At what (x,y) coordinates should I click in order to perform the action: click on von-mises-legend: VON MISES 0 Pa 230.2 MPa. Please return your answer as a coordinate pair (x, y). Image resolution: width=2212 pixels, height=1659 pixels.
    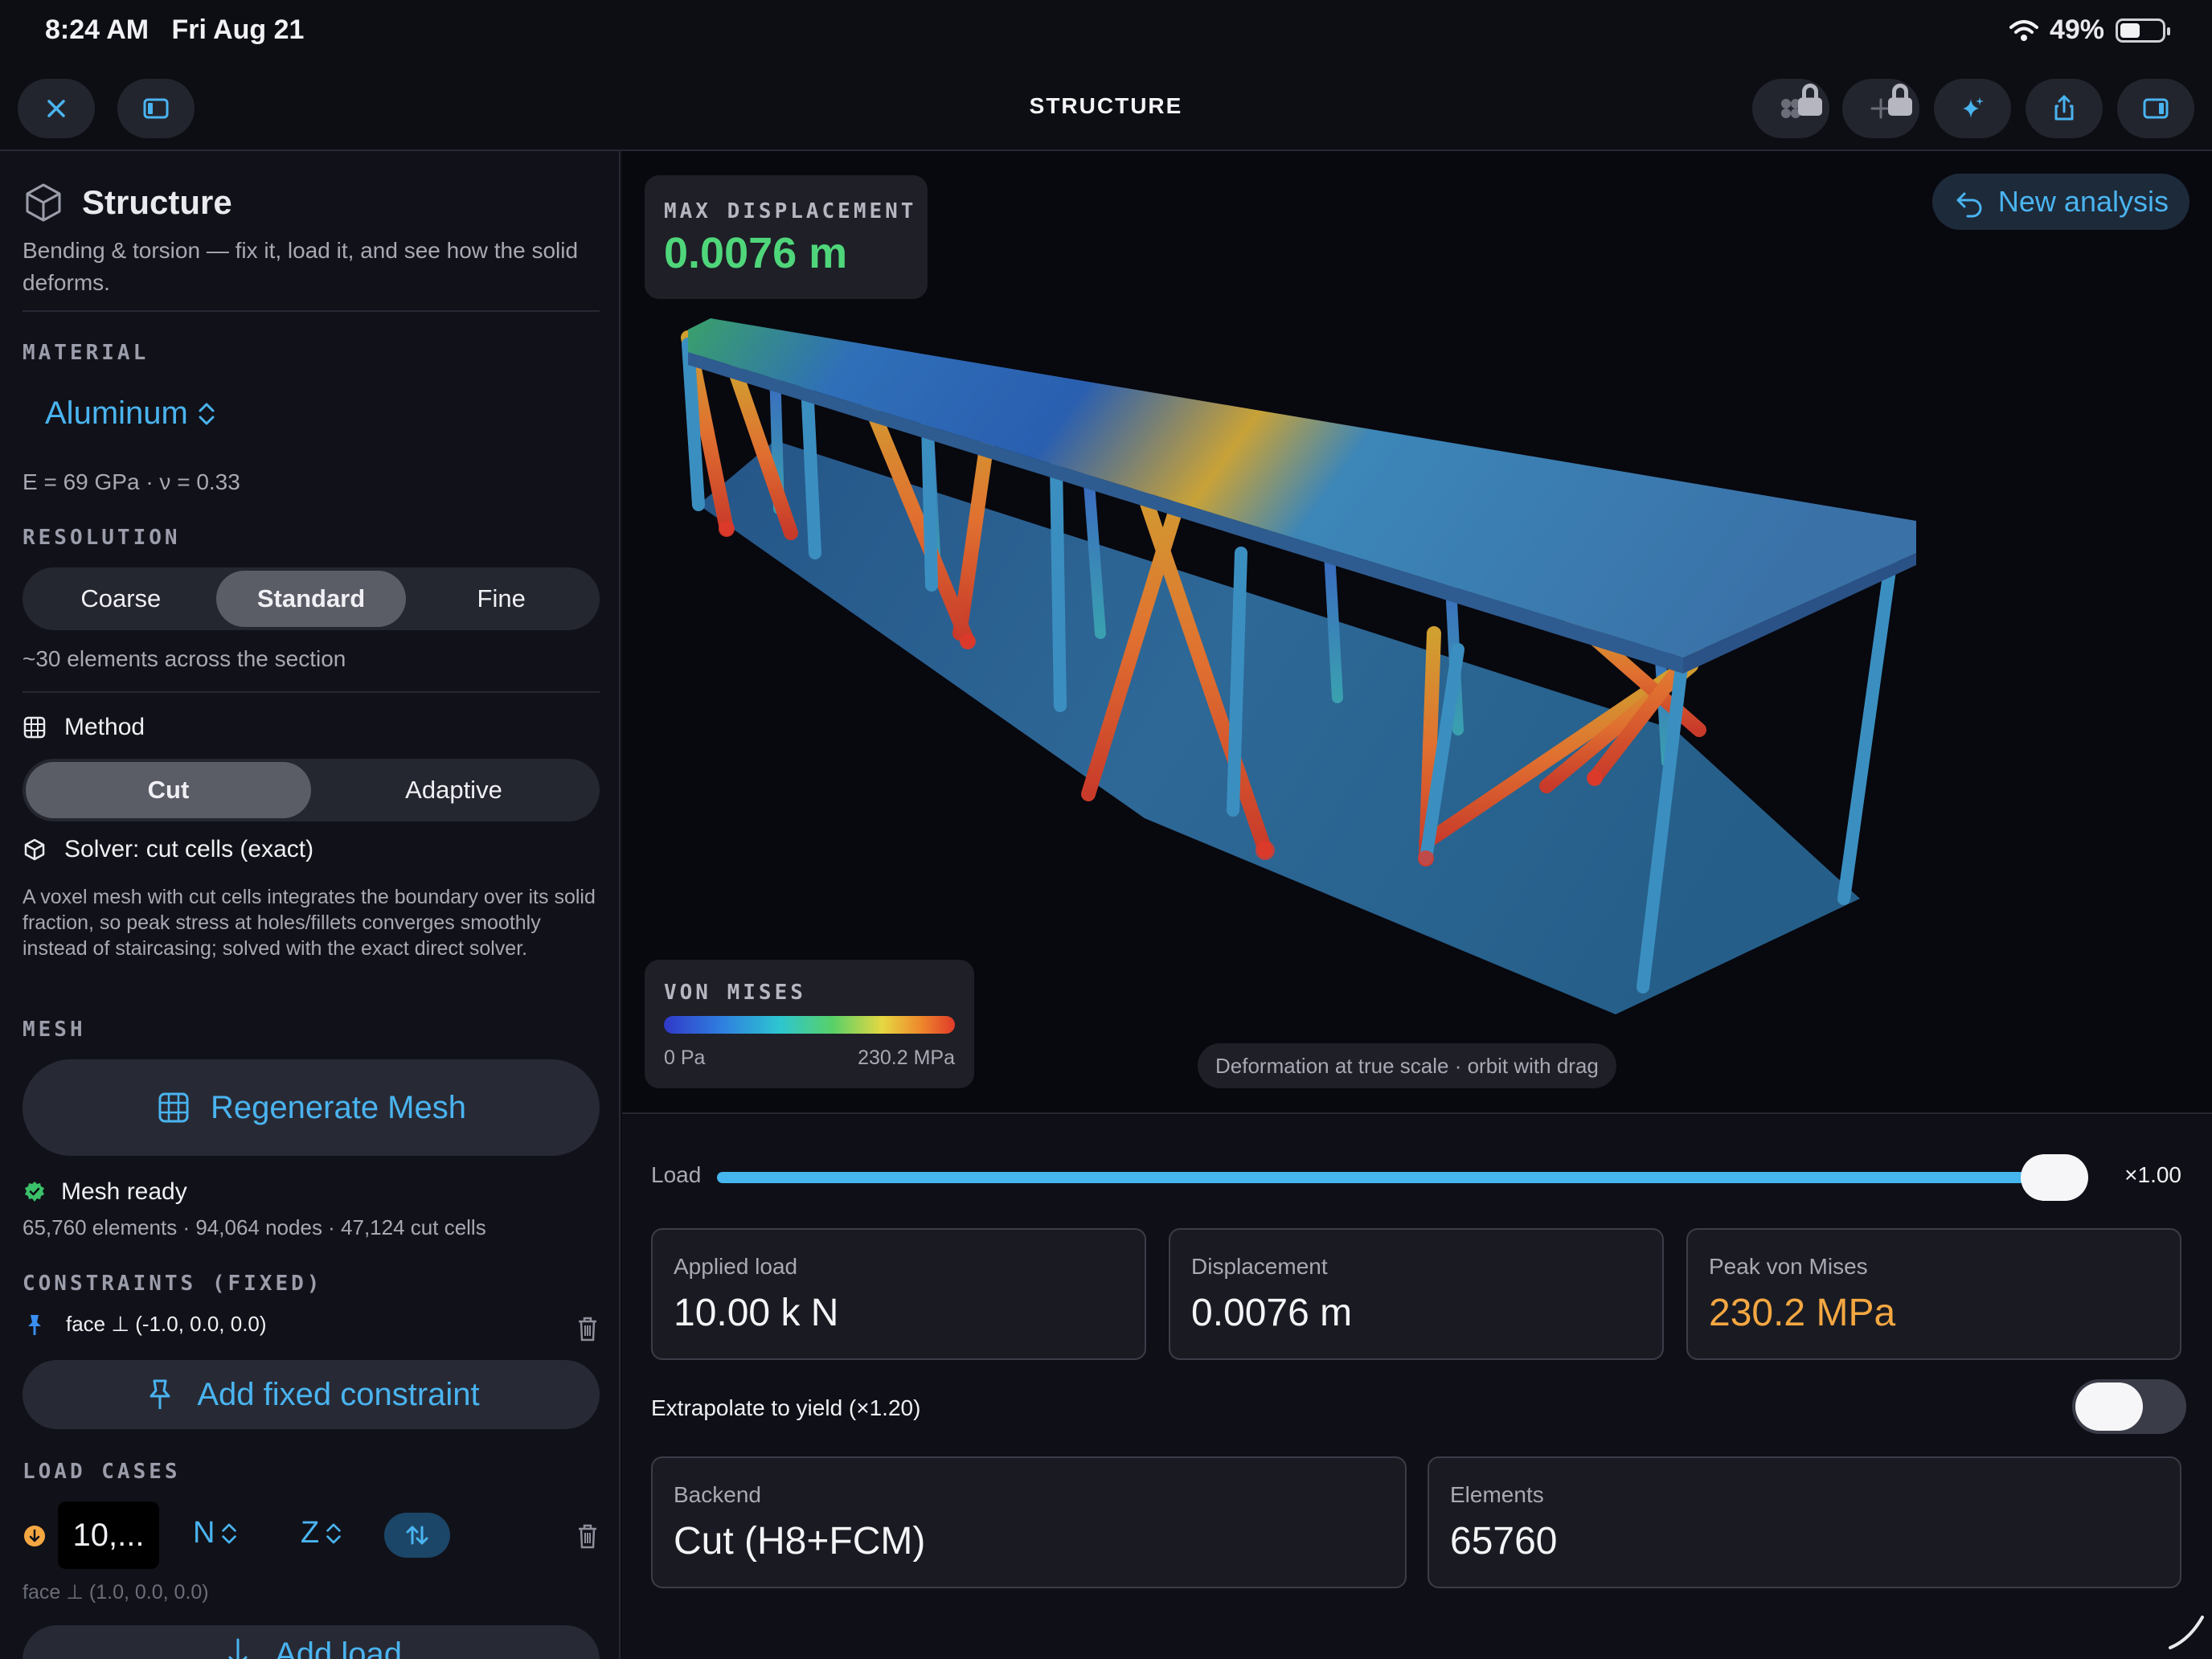
    Looking at the image, I should click on (809, 1024).